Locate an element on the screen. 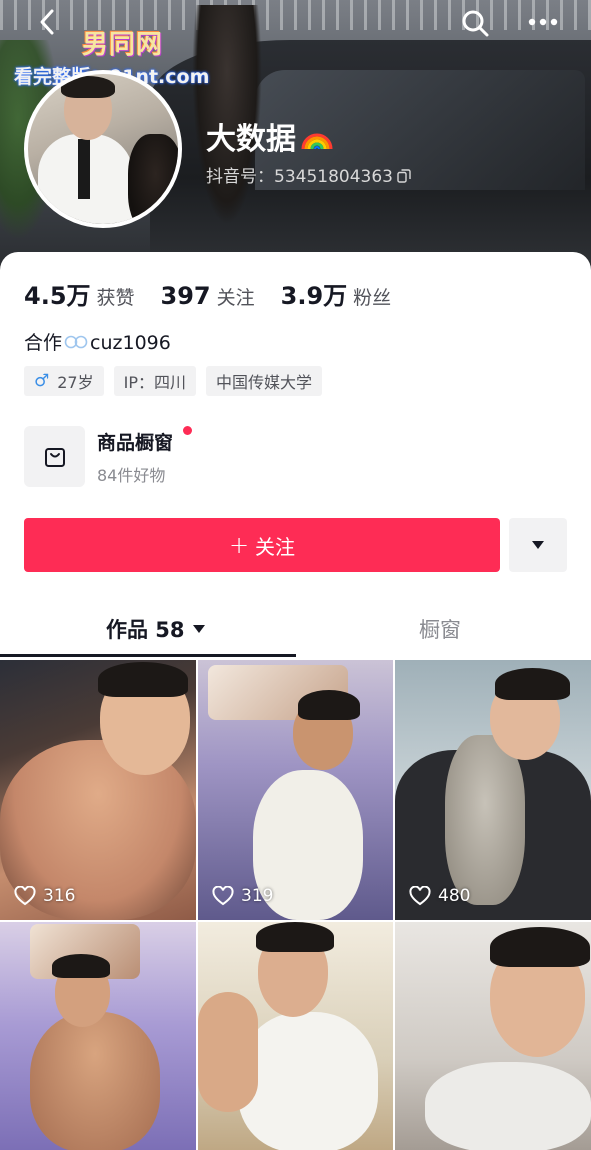  video-thumbnail: 316 is located at coordinates (98, 790).